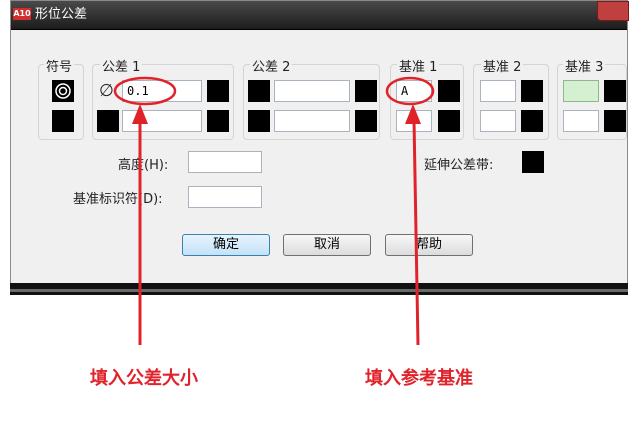 The height and width of the screenshot is (439, 634). What do you see at coordinates (140, 114) in the screenshot?
I see `tolerance-arrowhead` at bounding box center [140, 114].